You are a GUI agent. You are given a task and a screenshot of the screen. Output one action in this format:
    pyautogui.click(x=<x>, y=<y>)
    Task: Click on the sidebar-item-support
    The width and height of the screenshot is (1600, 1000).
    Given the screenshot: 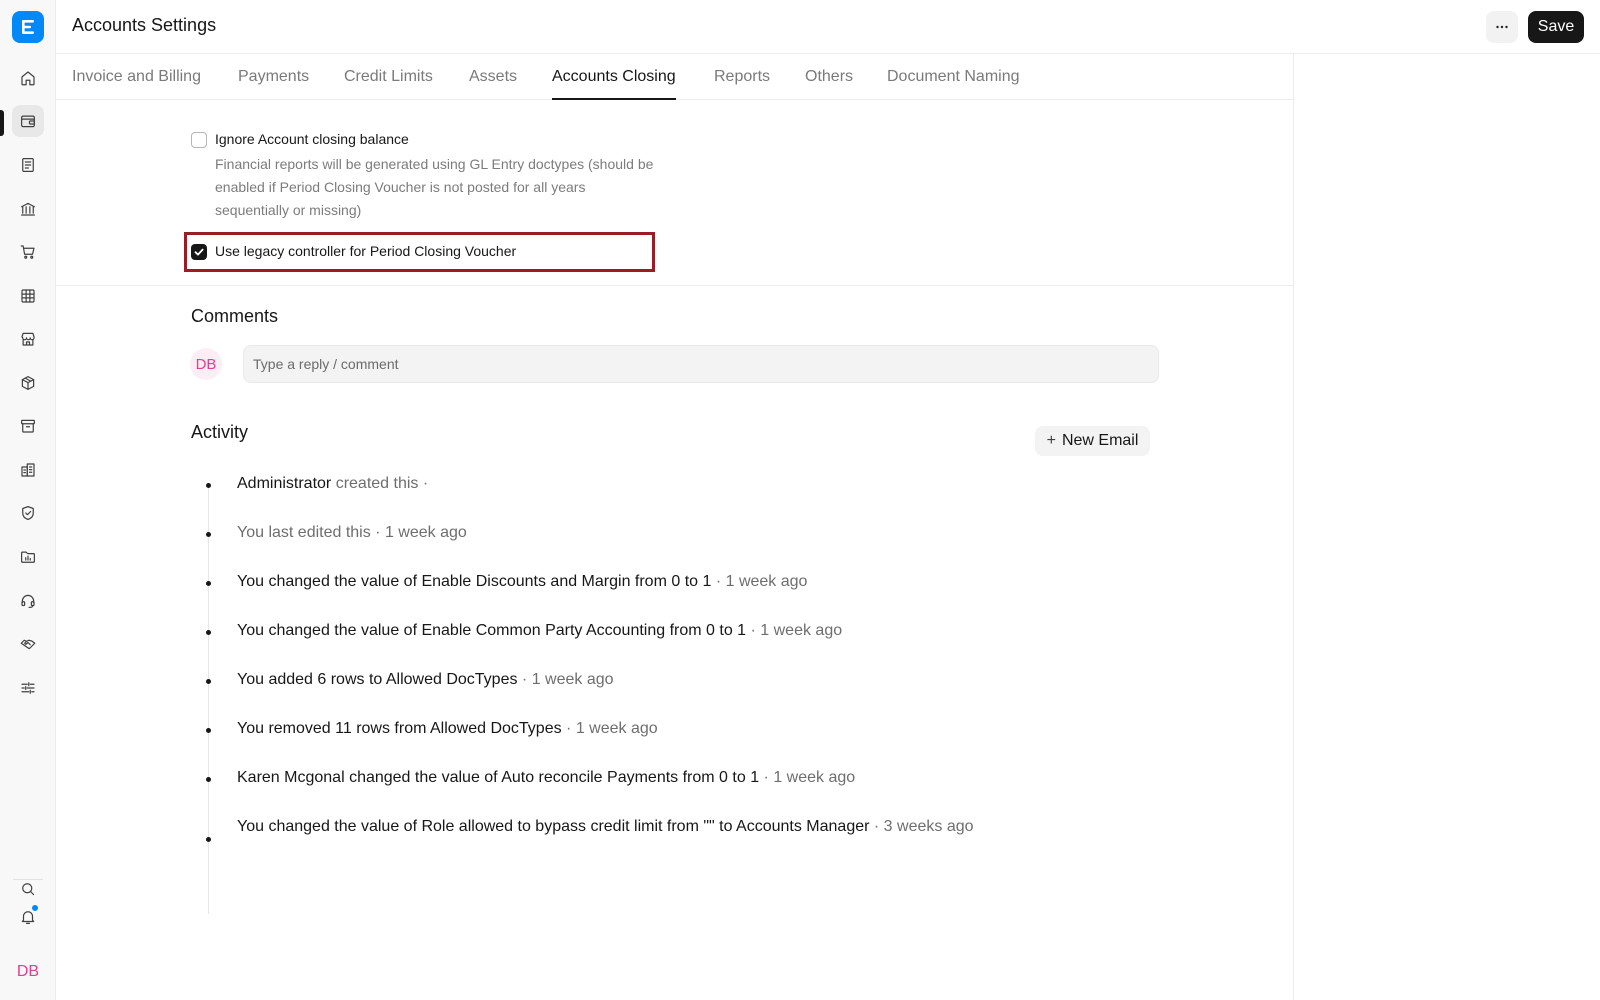 What is the action you would take?
    pyautogui.click(x=28, y=601)
    